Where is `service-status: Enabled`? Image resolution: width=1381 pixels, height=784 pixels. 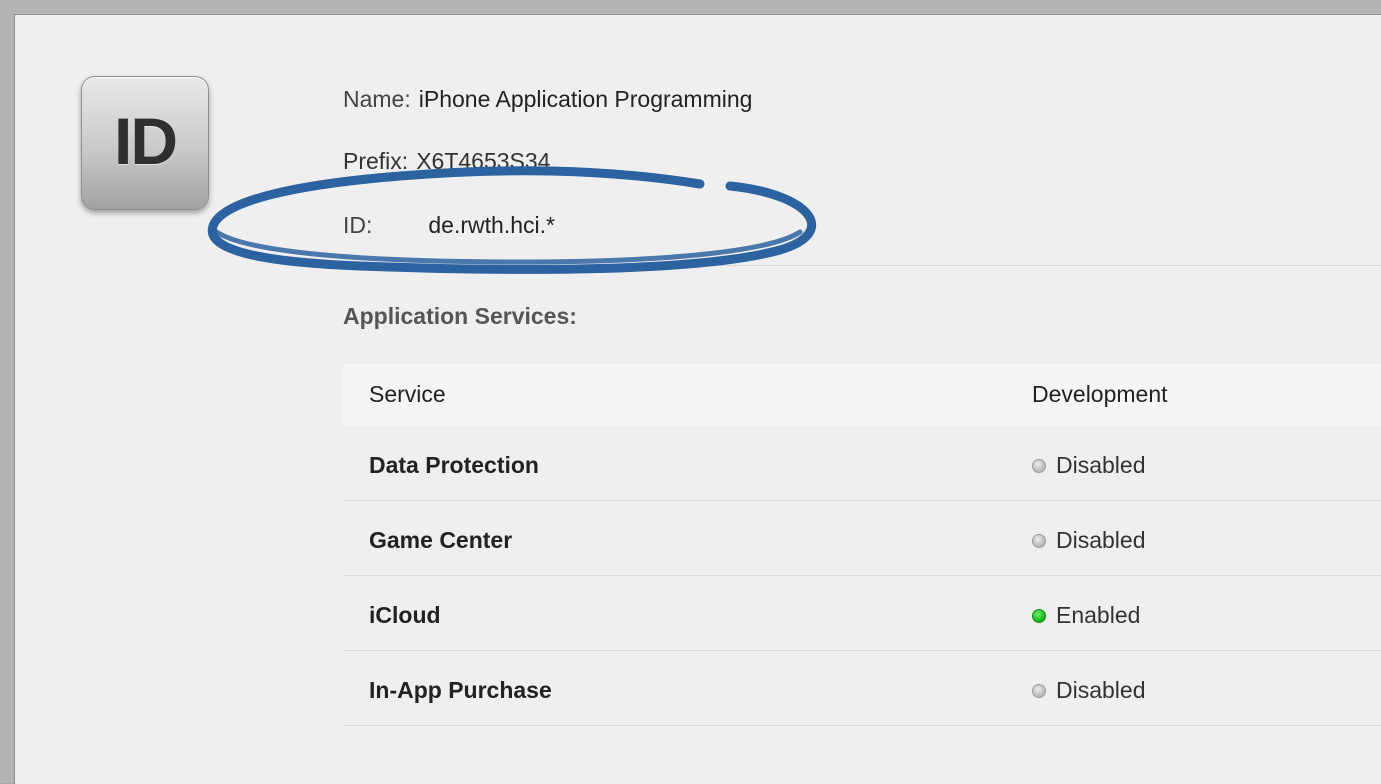 service-status: Enabled is located at coordinates (1086, 615).